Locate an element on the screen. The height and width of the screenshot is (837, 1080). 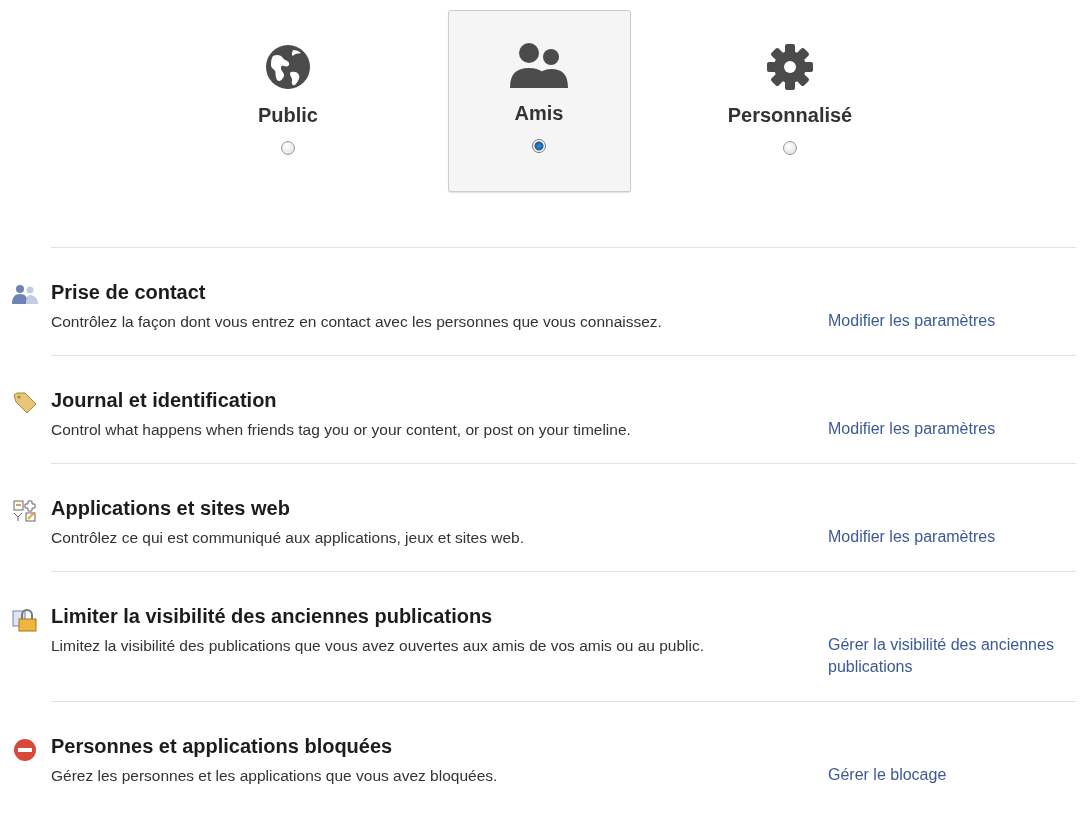
section-description: Gérez les personnes et les applications que vous avez bloquées. is located at coordinates (275, 776).